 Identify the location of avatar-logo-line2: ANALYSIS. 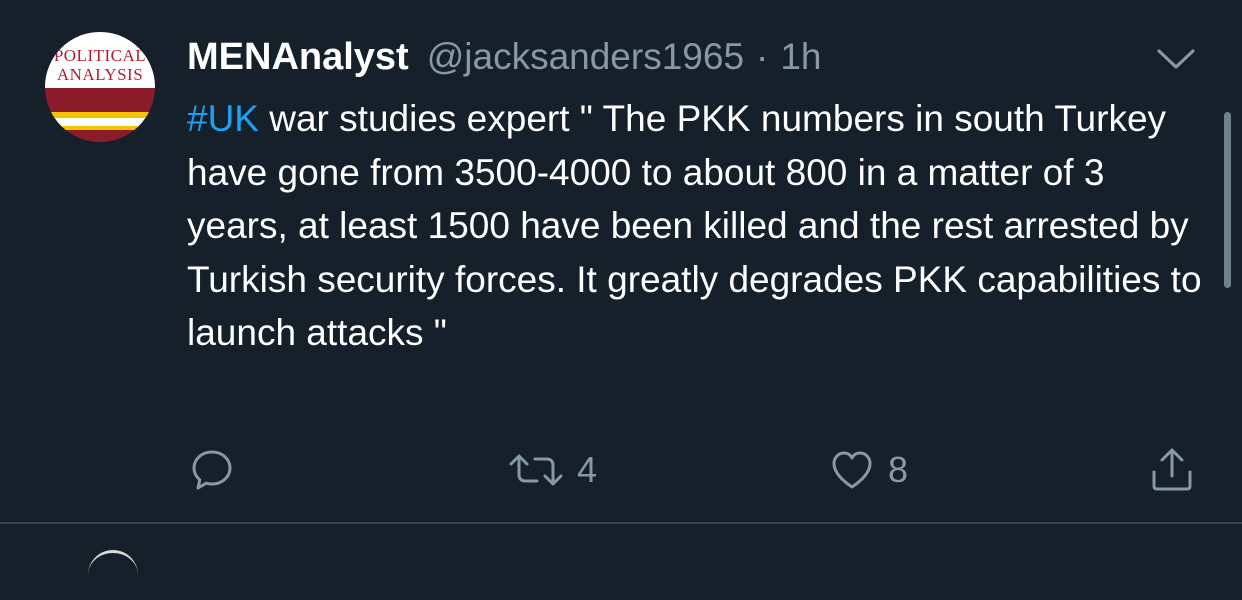
(100, 74).